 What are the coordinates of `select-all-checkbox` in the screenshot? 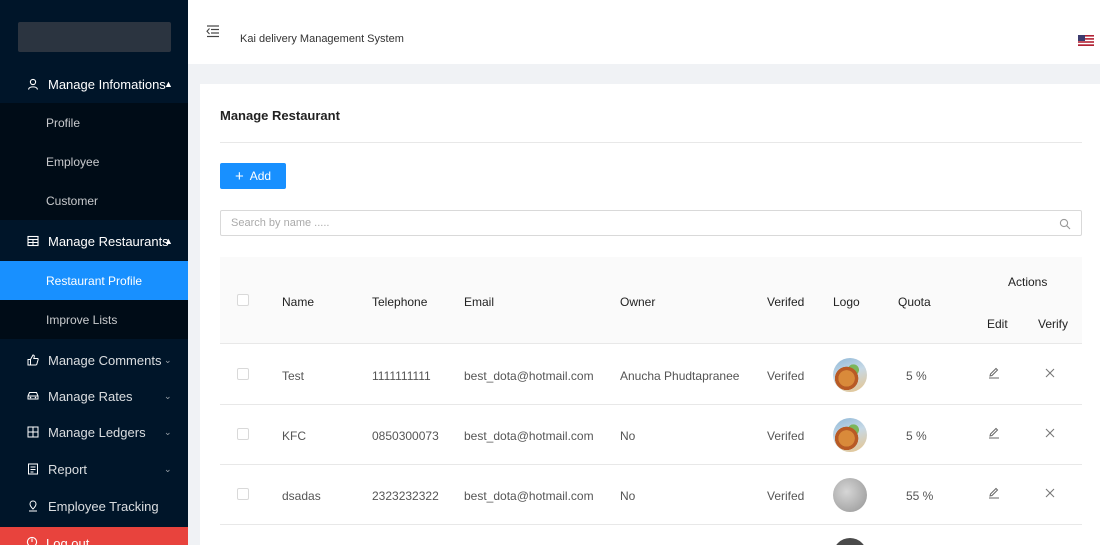 It's located at (243, 300).